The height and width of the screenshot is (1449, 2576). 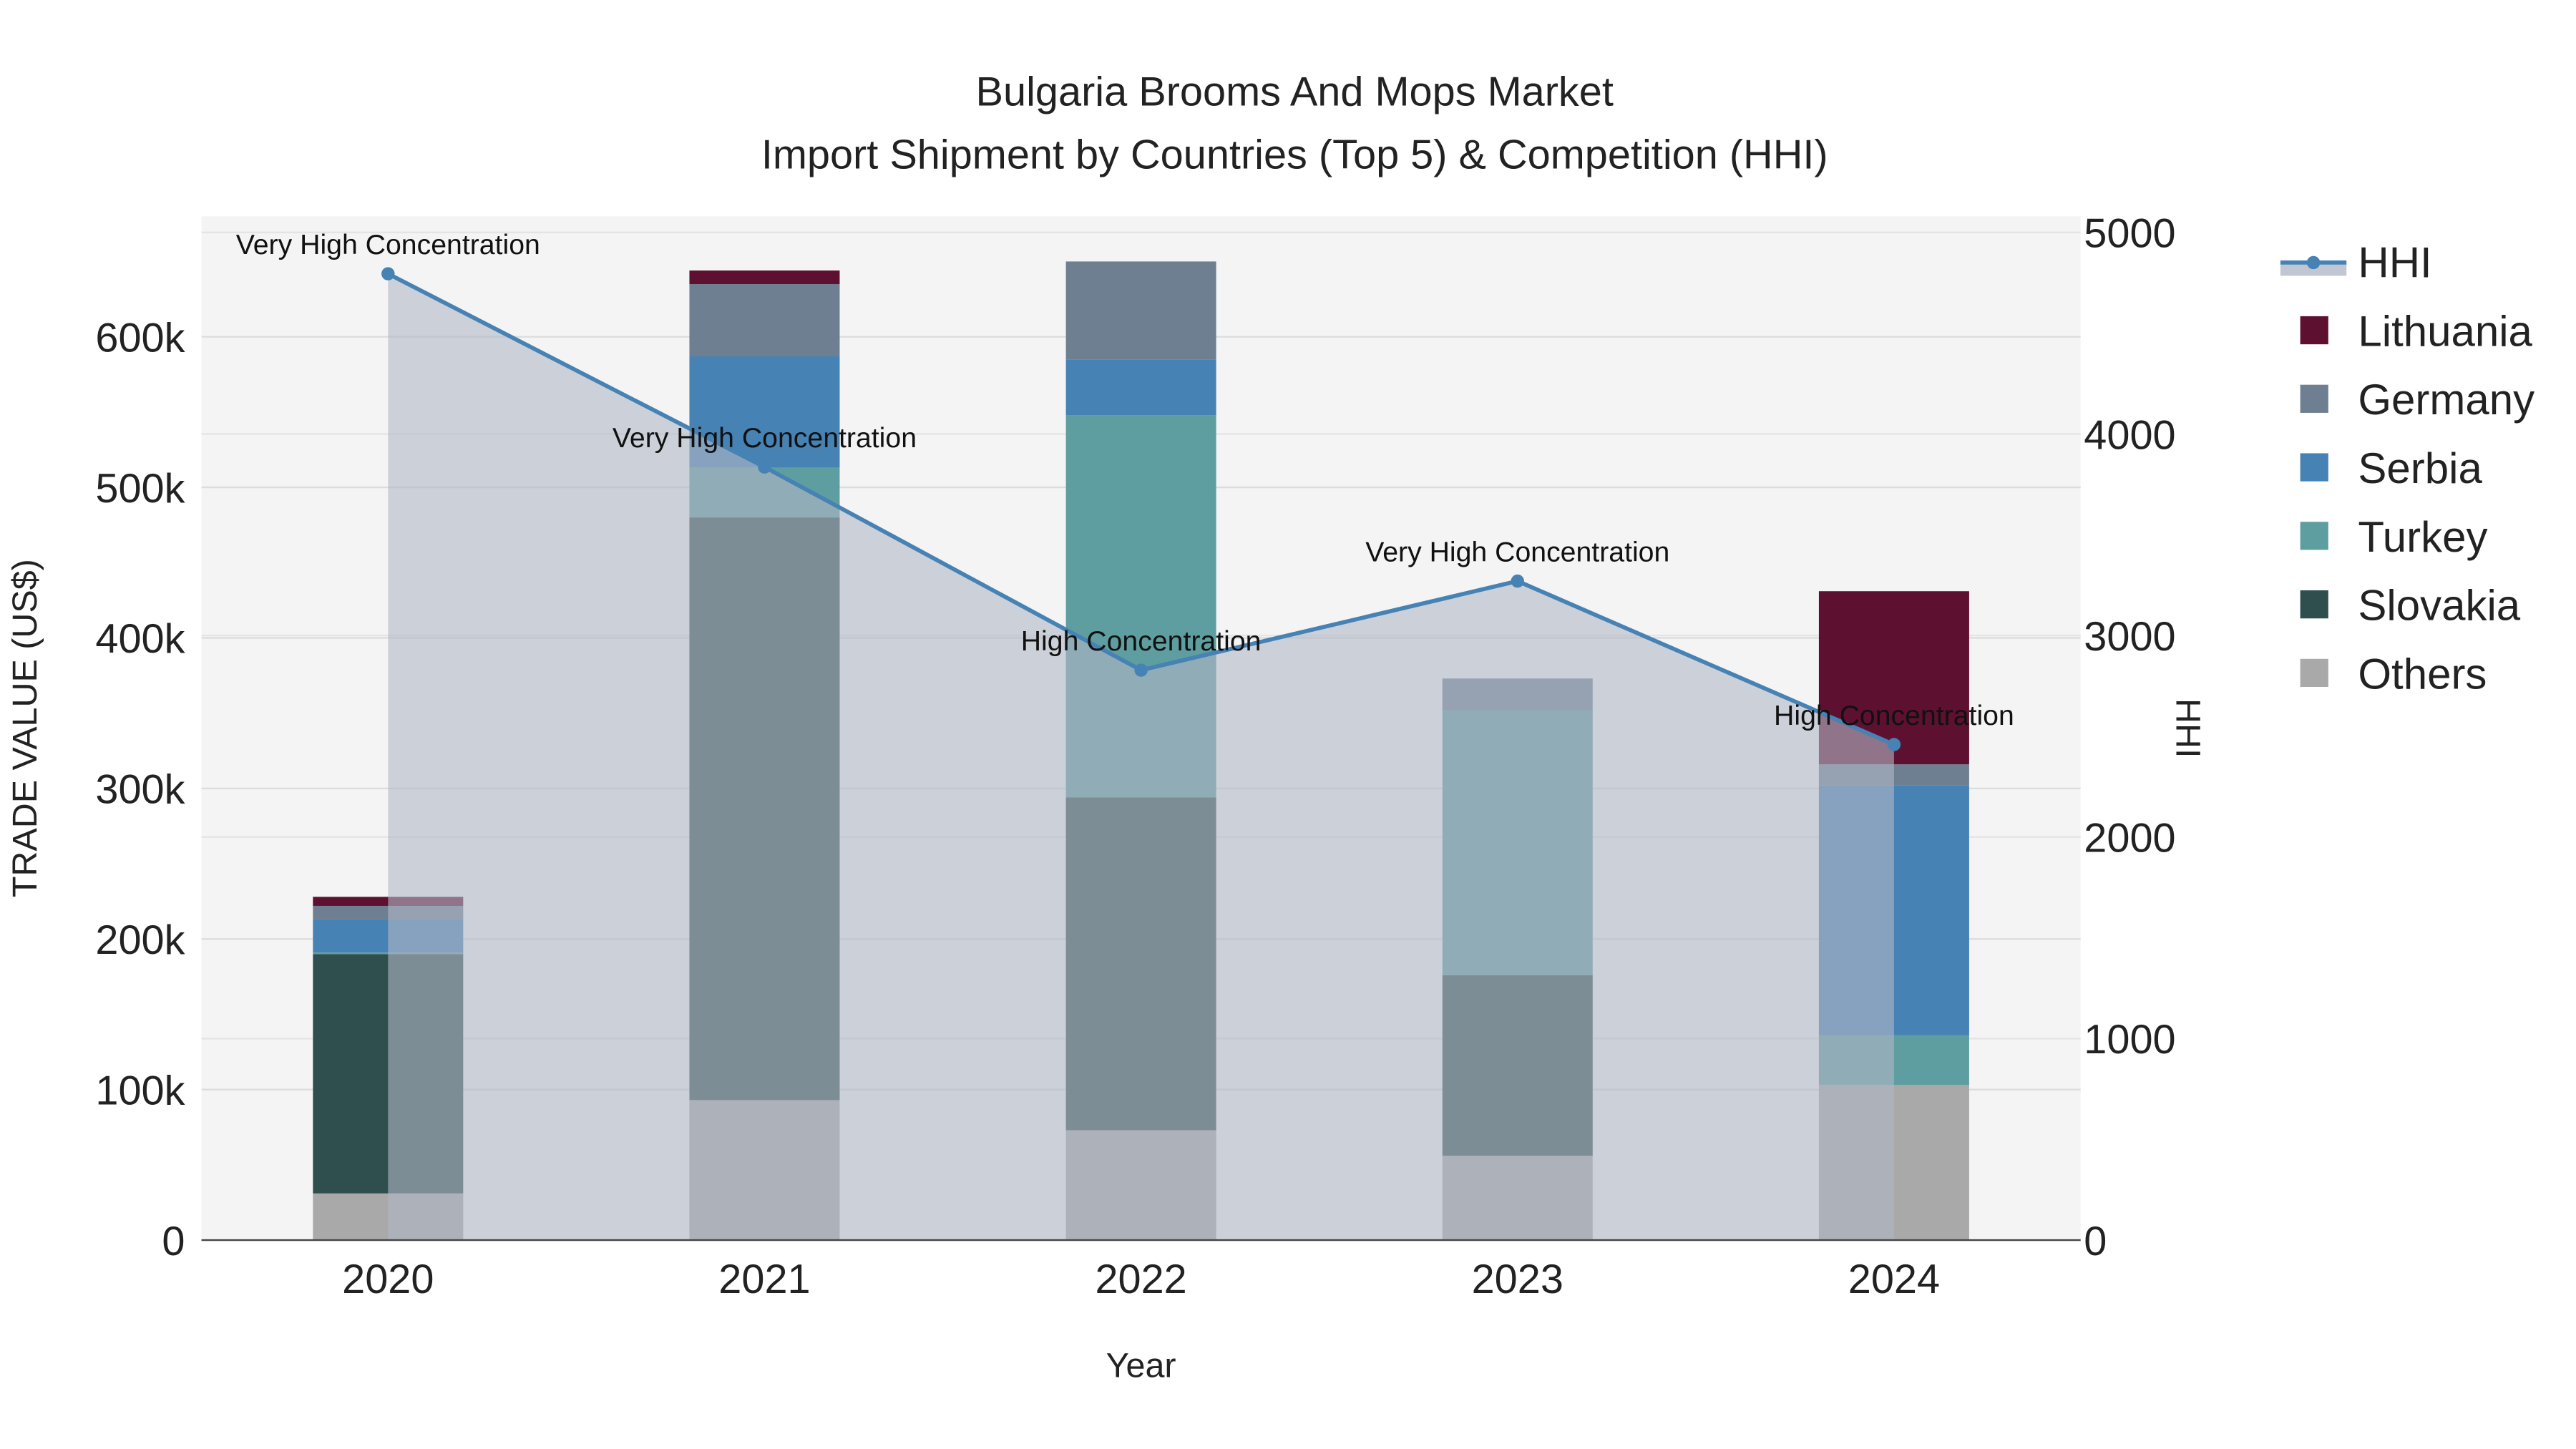 What do you see at coordinates (764, 1279) in the screenshot?
I see `x-tick-label: 2021` at bounding box center [764, 1279].